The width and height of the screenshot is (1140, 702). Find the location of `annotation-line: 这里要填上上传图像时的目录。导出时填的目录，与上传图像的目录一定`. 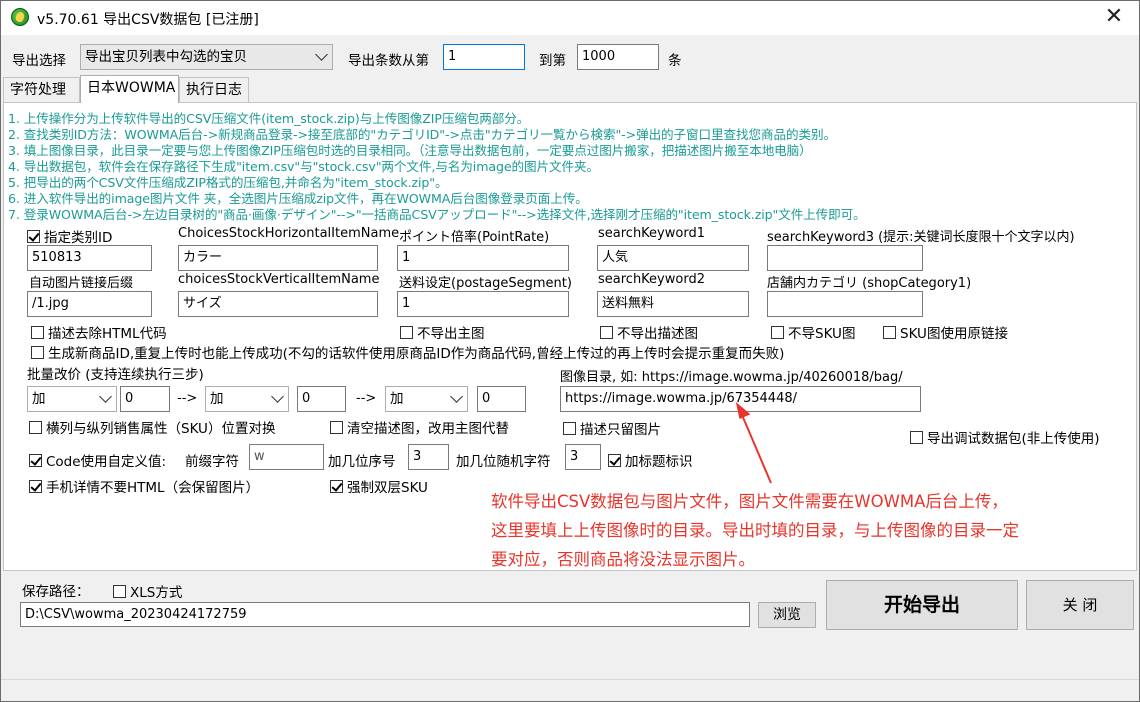

annotation-line: 这里要填上上传图像时的目录。导出时填的目录，与上传图像的目录一定 is located at coordinates (755, 530).